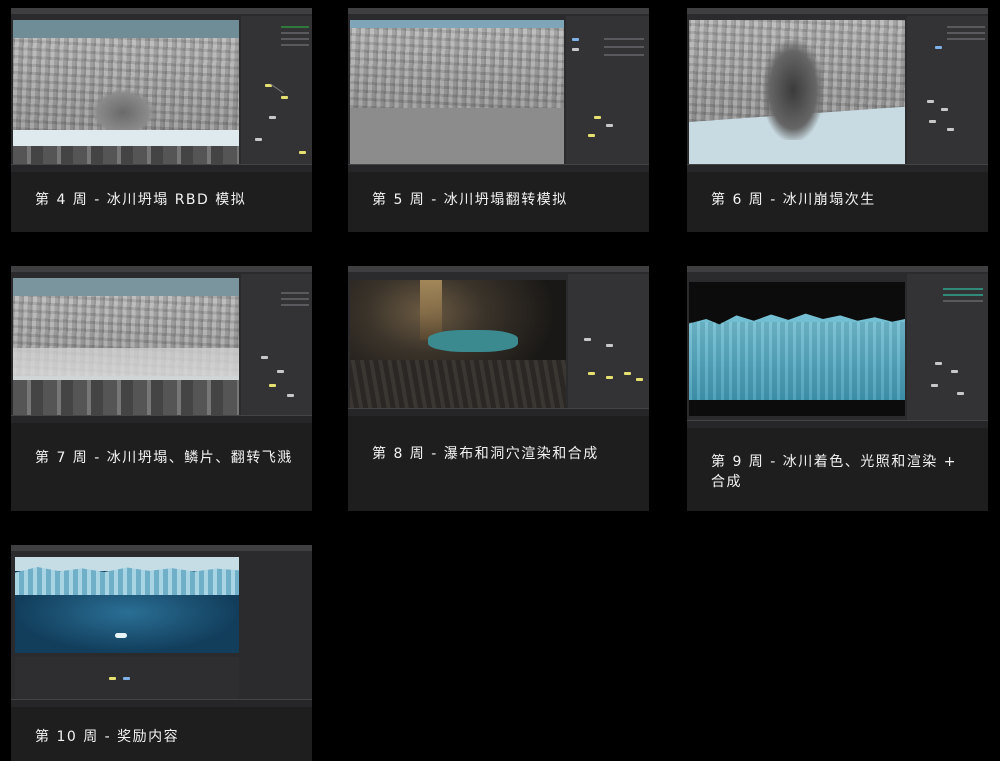  I want to click on card-caption: 第 4 周 - 冰川坍塌 RBD 模拟, so click(141, 200).